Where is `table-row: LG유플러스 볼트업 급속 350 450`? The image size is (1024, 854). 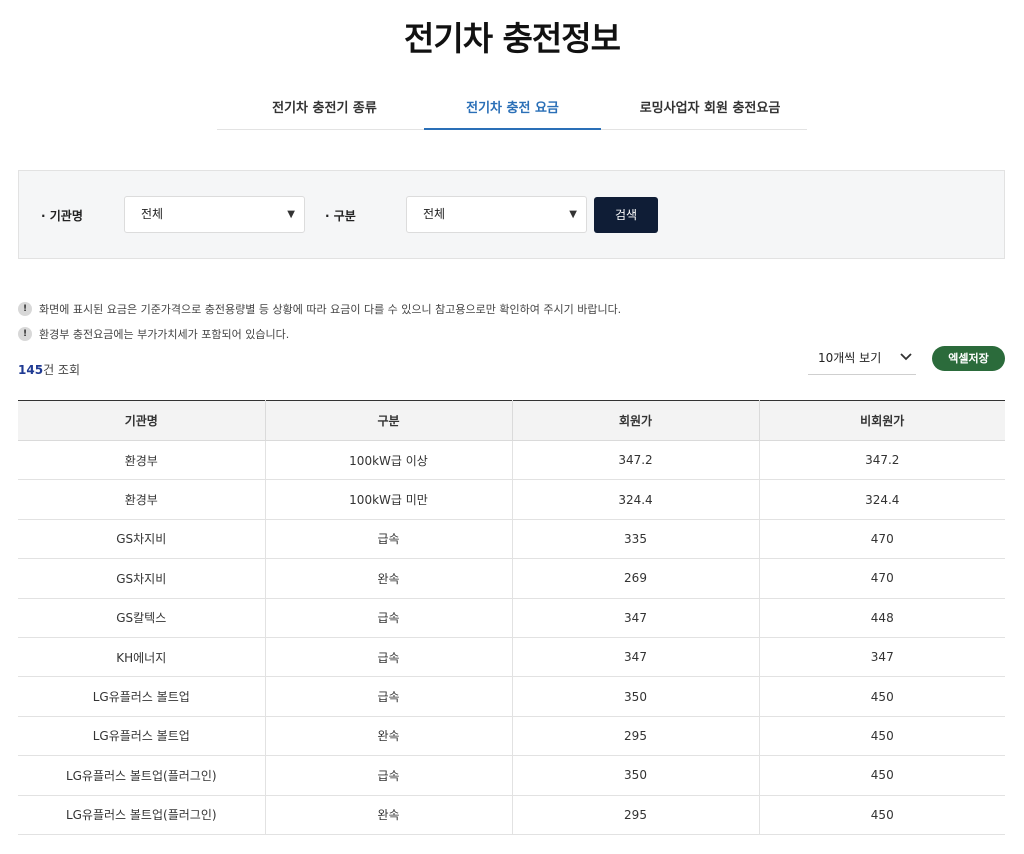 table-row: LG유플러스 볼트업 급속 350 450 is located at coordinates (511, 696).